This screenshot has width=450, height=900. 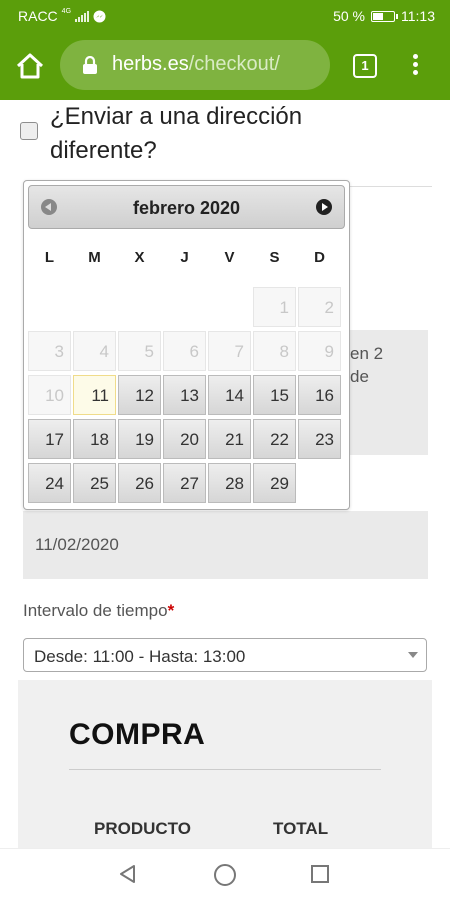 What do you see at coordinates (229, 395) in the screenshot?
I see `calendar-day: 14` at bounding box center [229, 395].